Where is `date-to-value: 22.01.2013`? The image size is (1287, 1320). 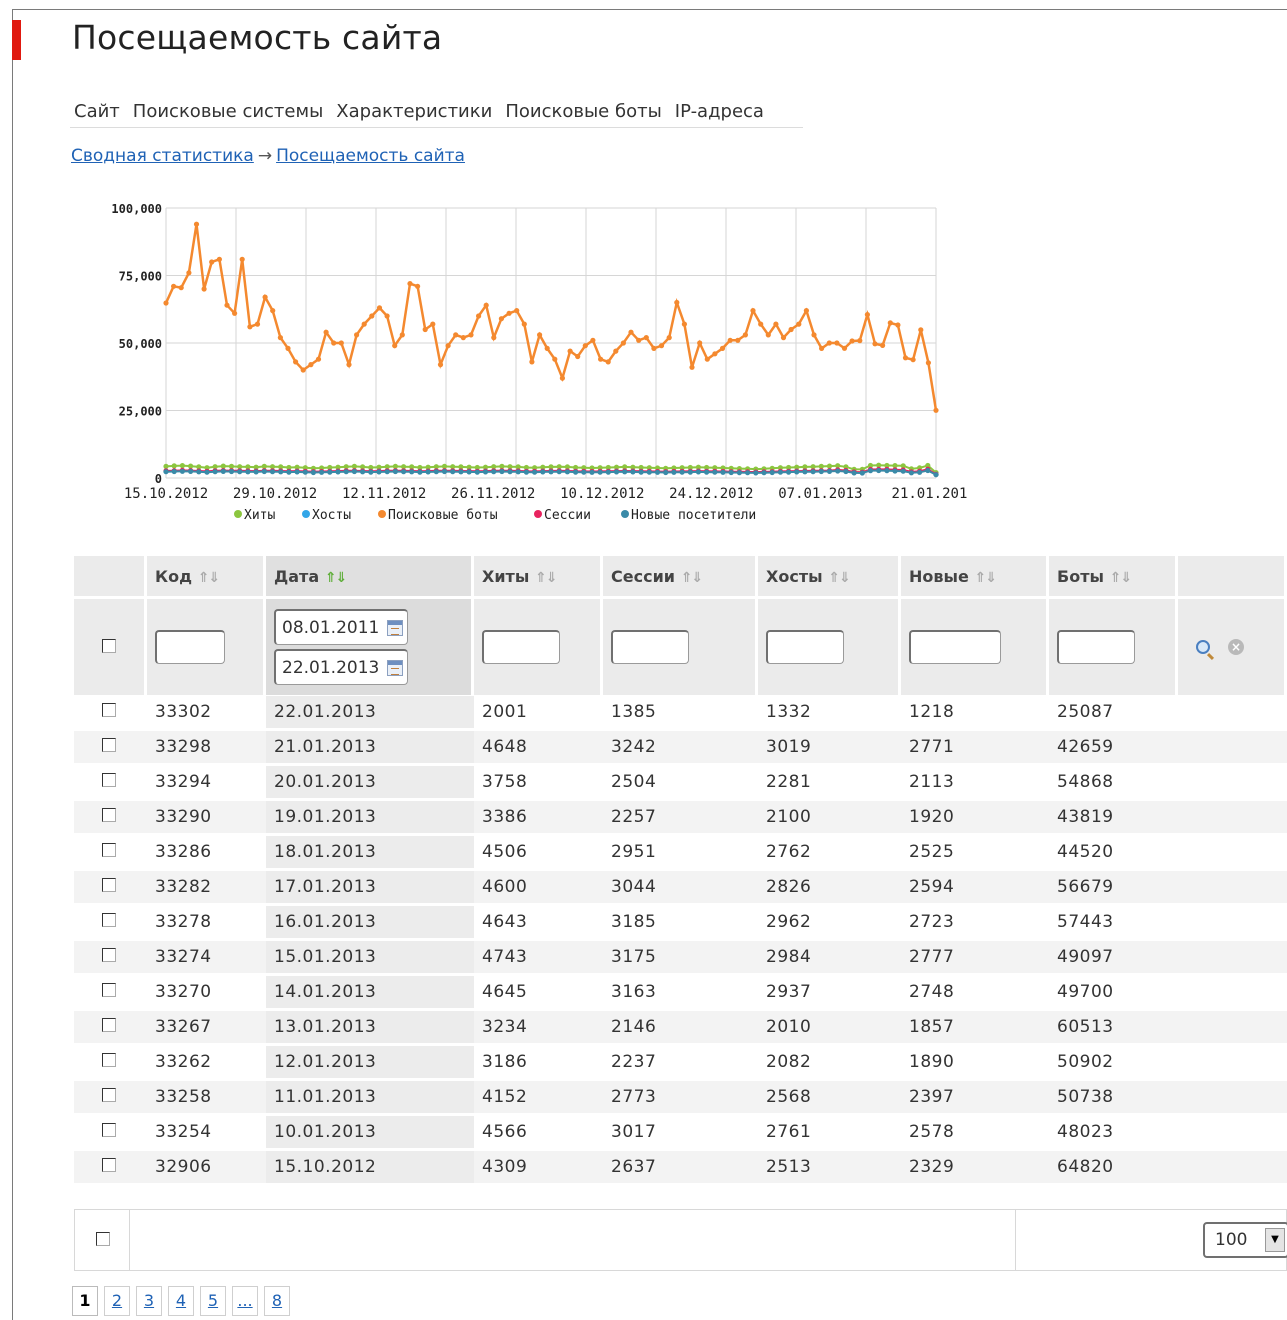 date-to-value: 22.01.2013 is located at coordinates (331, 667).